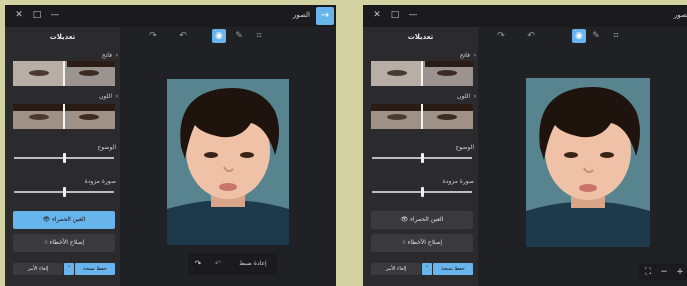 The width and height of the screenshot is (687, 286). Describe the element at coordinates (253, 264) in the screenshot. I see `reset-button: إعادة ضبط` at that location.